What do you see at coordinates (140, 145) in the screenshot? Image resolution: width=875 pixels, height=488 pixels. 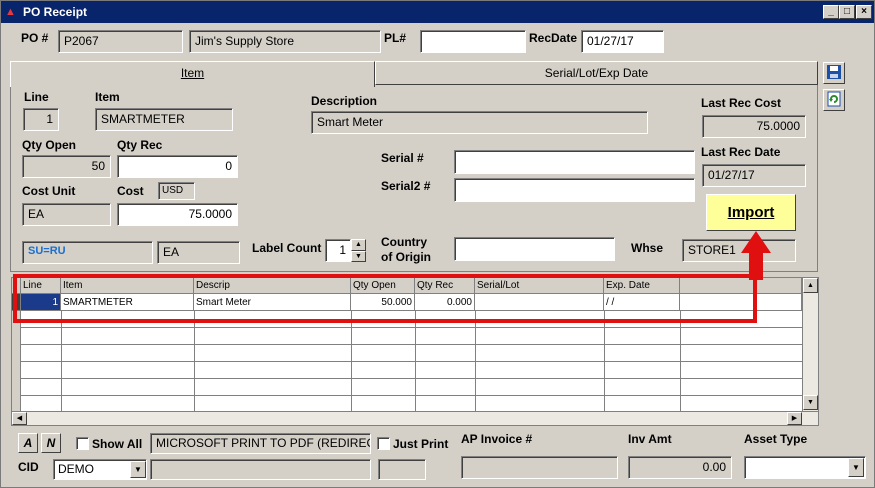 I see `qty-rec-label: Qty Rec` at bounding box center [140, 145].